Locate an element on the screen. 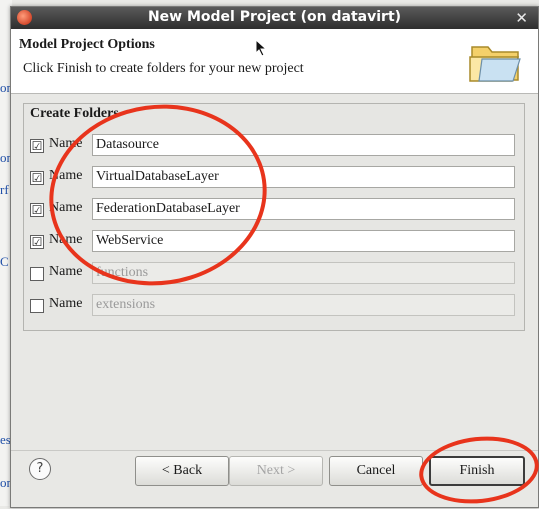 The height and width of the screenshot is (509, 539). annotation-circle-finish is located at coordinates (477, 469).